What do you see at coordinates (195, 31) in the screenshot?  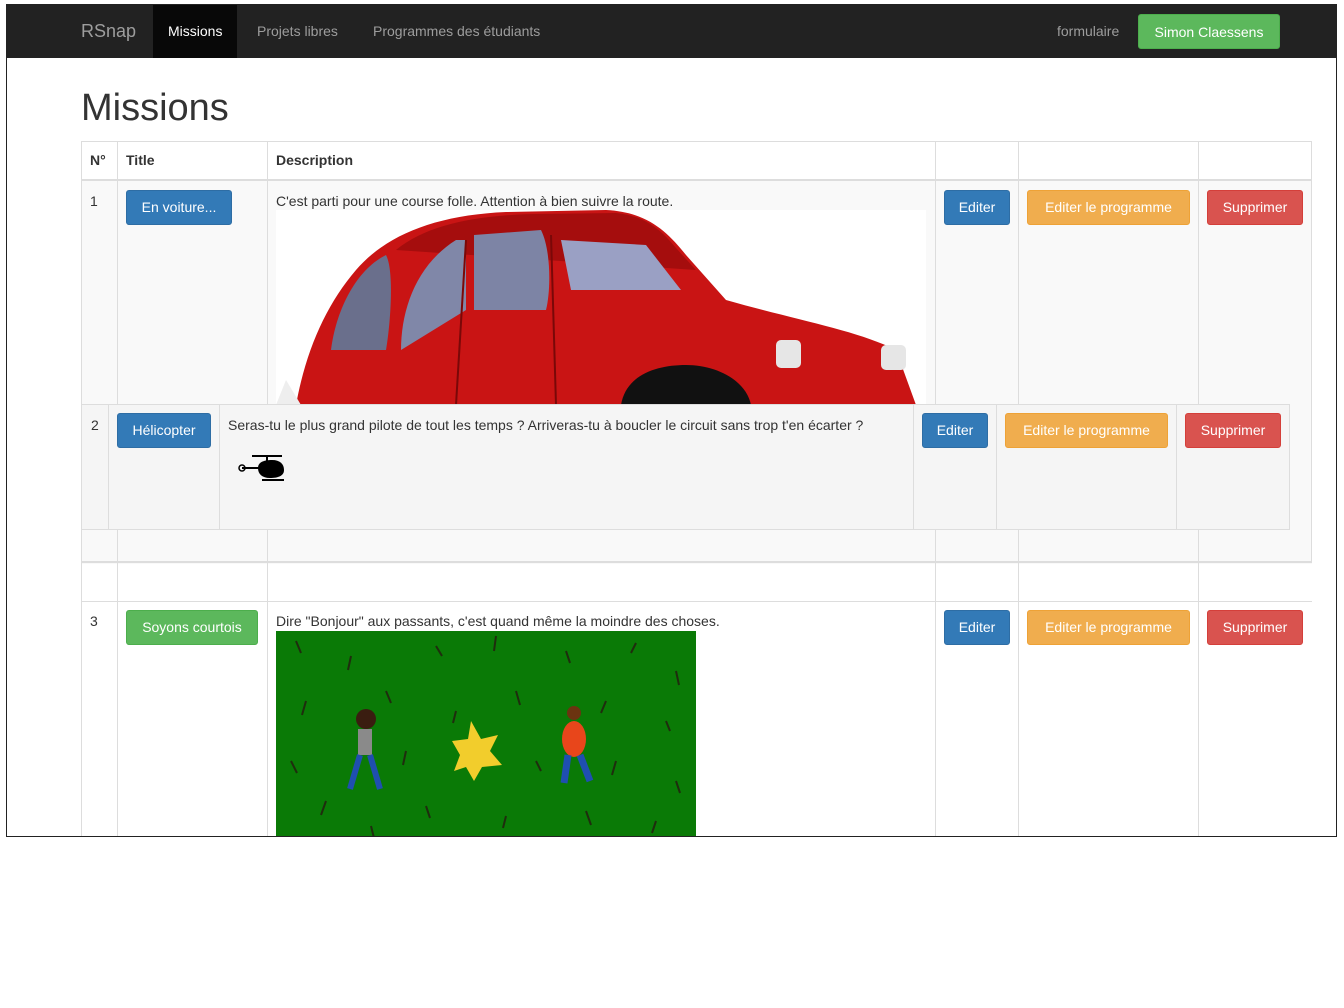 I see `nav-missions: Missions` at bounding box center [195, 31].